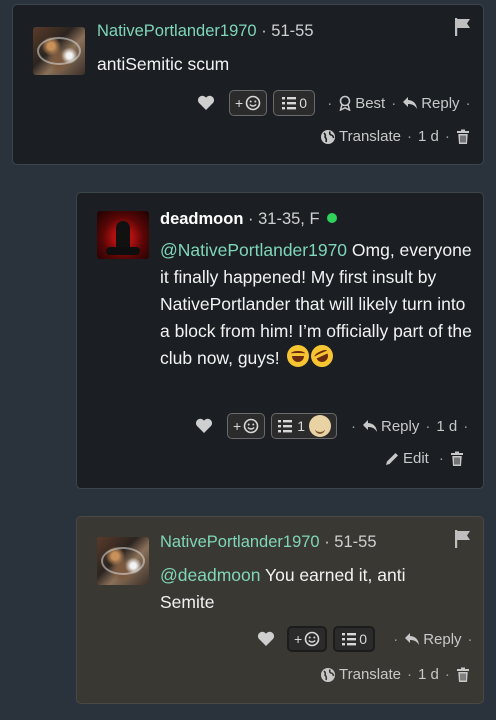 The height and width of the screenshot is (720, 496). I want to click on reactions-count: 1, so click(301, 426).